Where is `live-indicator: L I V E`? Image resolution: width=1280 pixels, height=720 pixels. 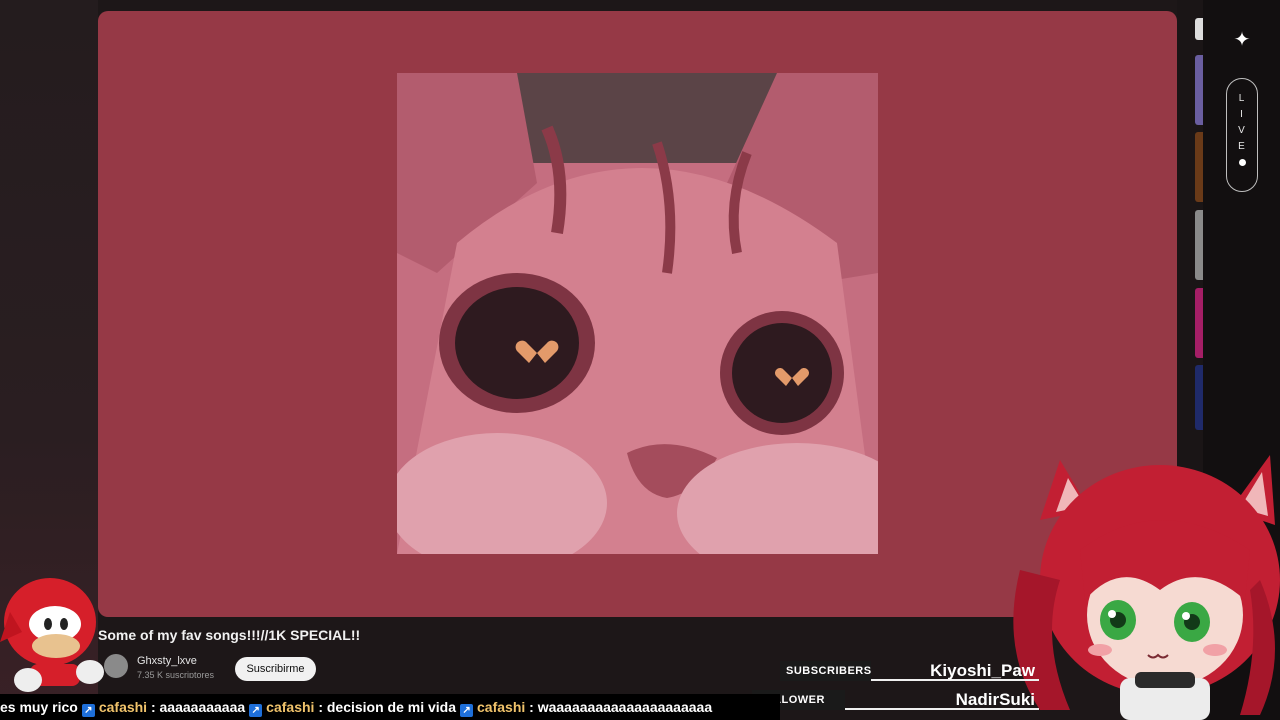 live-indicator: L I V E is located at coordinates (1242, 135).